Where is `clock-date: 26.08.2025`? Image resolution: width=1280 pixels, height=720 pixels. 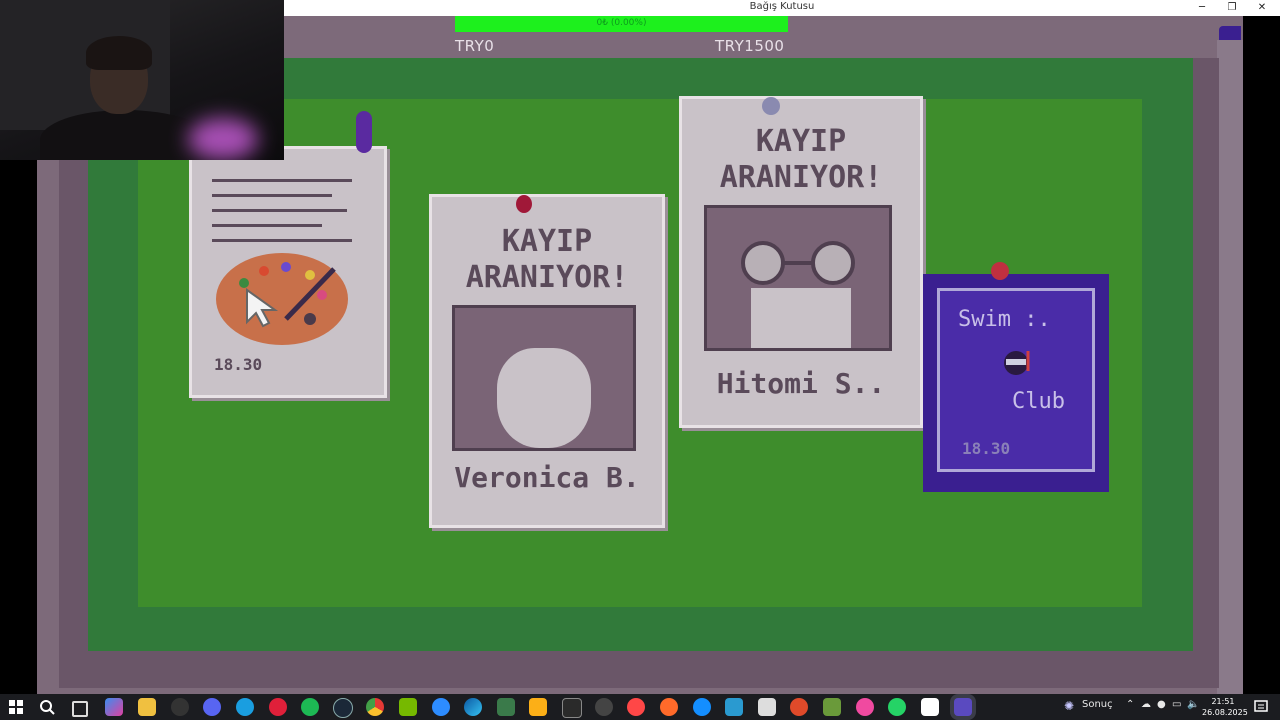 clock-date: 26.08.2025 is located at coordinates (1225, 712).